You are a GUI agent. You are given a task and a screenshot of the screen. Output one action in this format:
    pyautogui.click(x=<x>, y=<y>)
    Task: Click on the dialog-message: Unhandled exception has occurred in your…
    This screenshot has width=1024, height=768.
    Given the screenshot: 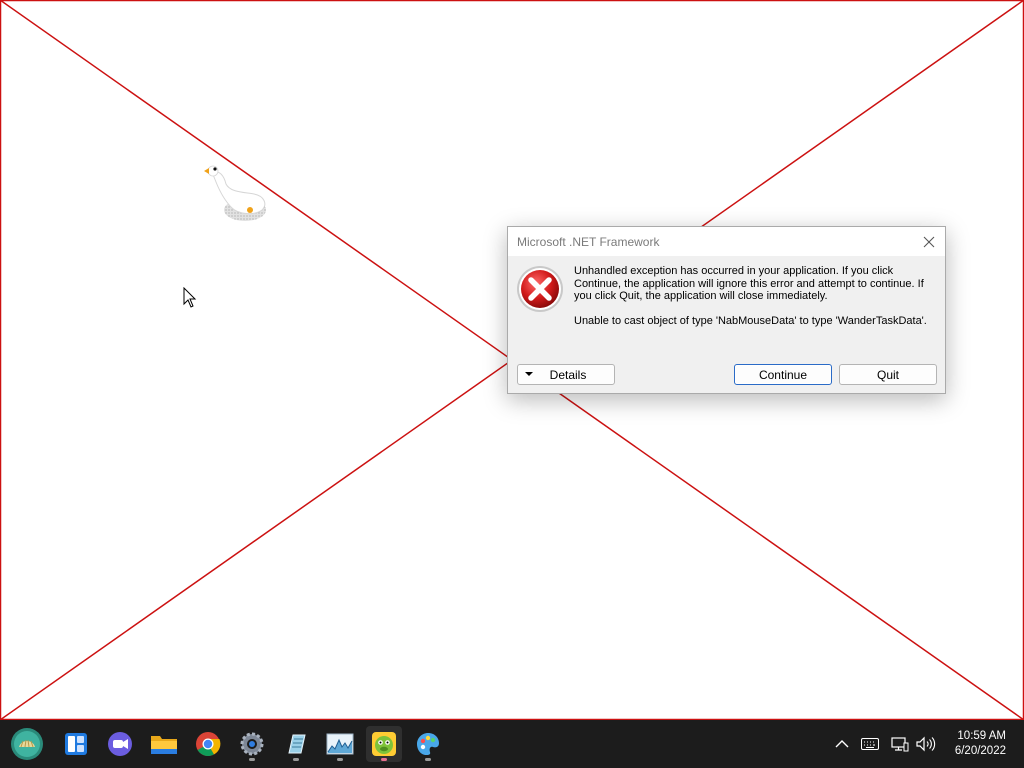 What is the action you would take?
    pyautogui.click(x=749, y=283)
    